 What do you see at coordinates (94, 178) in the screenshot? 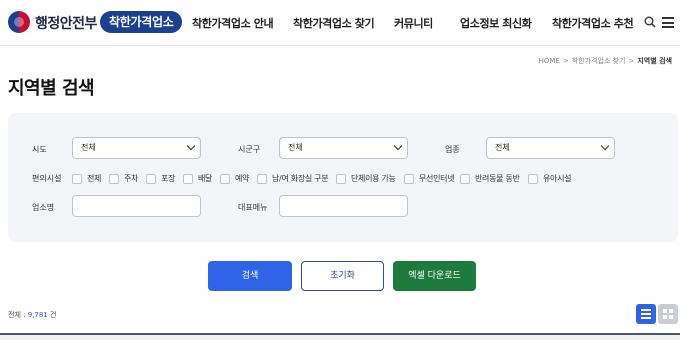
I see `amenity-label: 전체` at bounding box center [94, 178].